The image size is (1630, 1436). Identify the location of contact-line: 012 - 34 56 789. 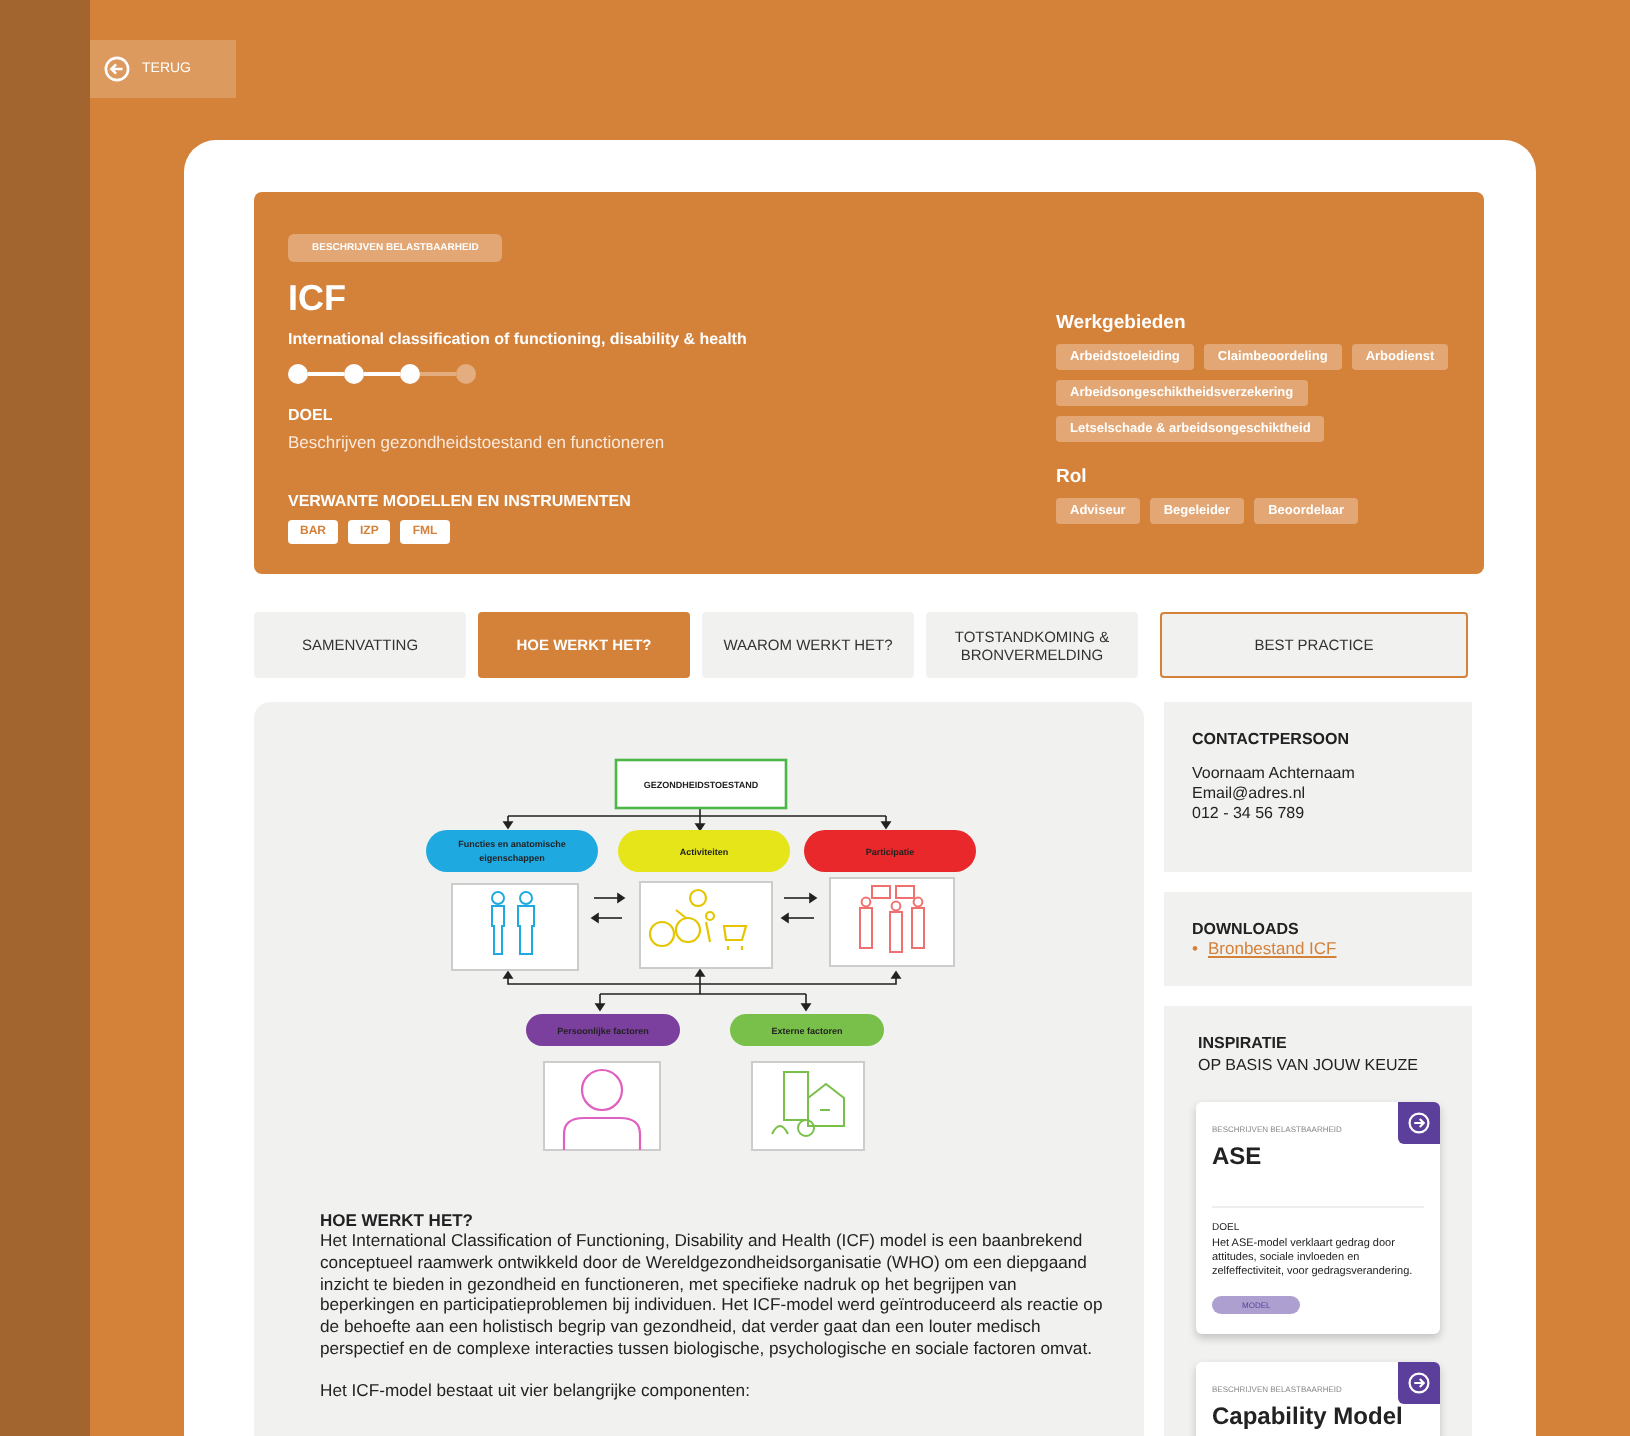
(1249, 814).